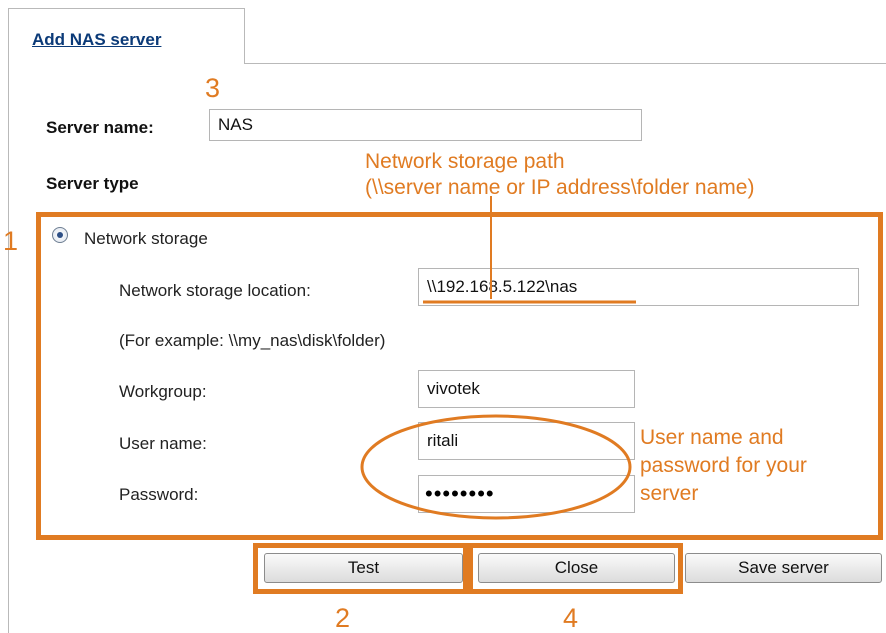 This screenshot has width=886, height=633. I want to click on annotation-number-1: 1, so click(11, 241).